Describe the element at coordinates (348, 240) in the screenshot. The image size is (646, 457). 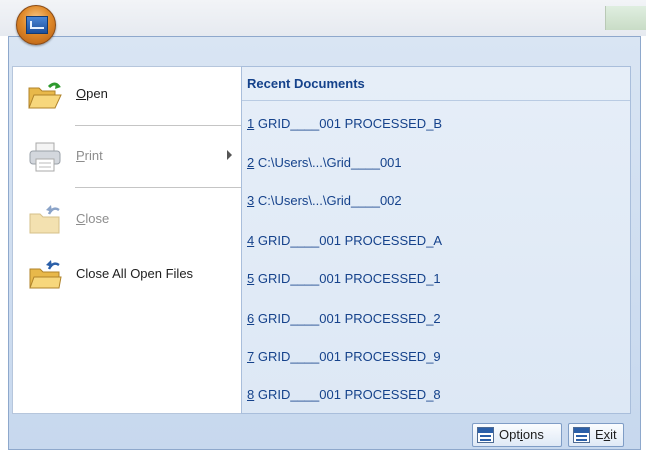
I see `recent-item-label: GRID____001 PROCESSED_A` at that location.